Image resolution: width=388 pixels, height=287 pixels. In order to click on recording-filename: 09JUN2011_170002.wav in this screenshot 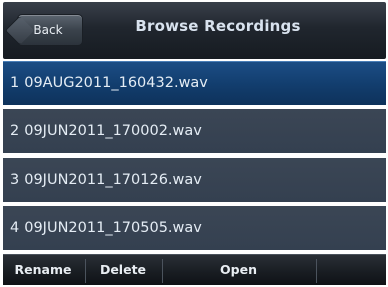, I will do `click(113, 131)`.